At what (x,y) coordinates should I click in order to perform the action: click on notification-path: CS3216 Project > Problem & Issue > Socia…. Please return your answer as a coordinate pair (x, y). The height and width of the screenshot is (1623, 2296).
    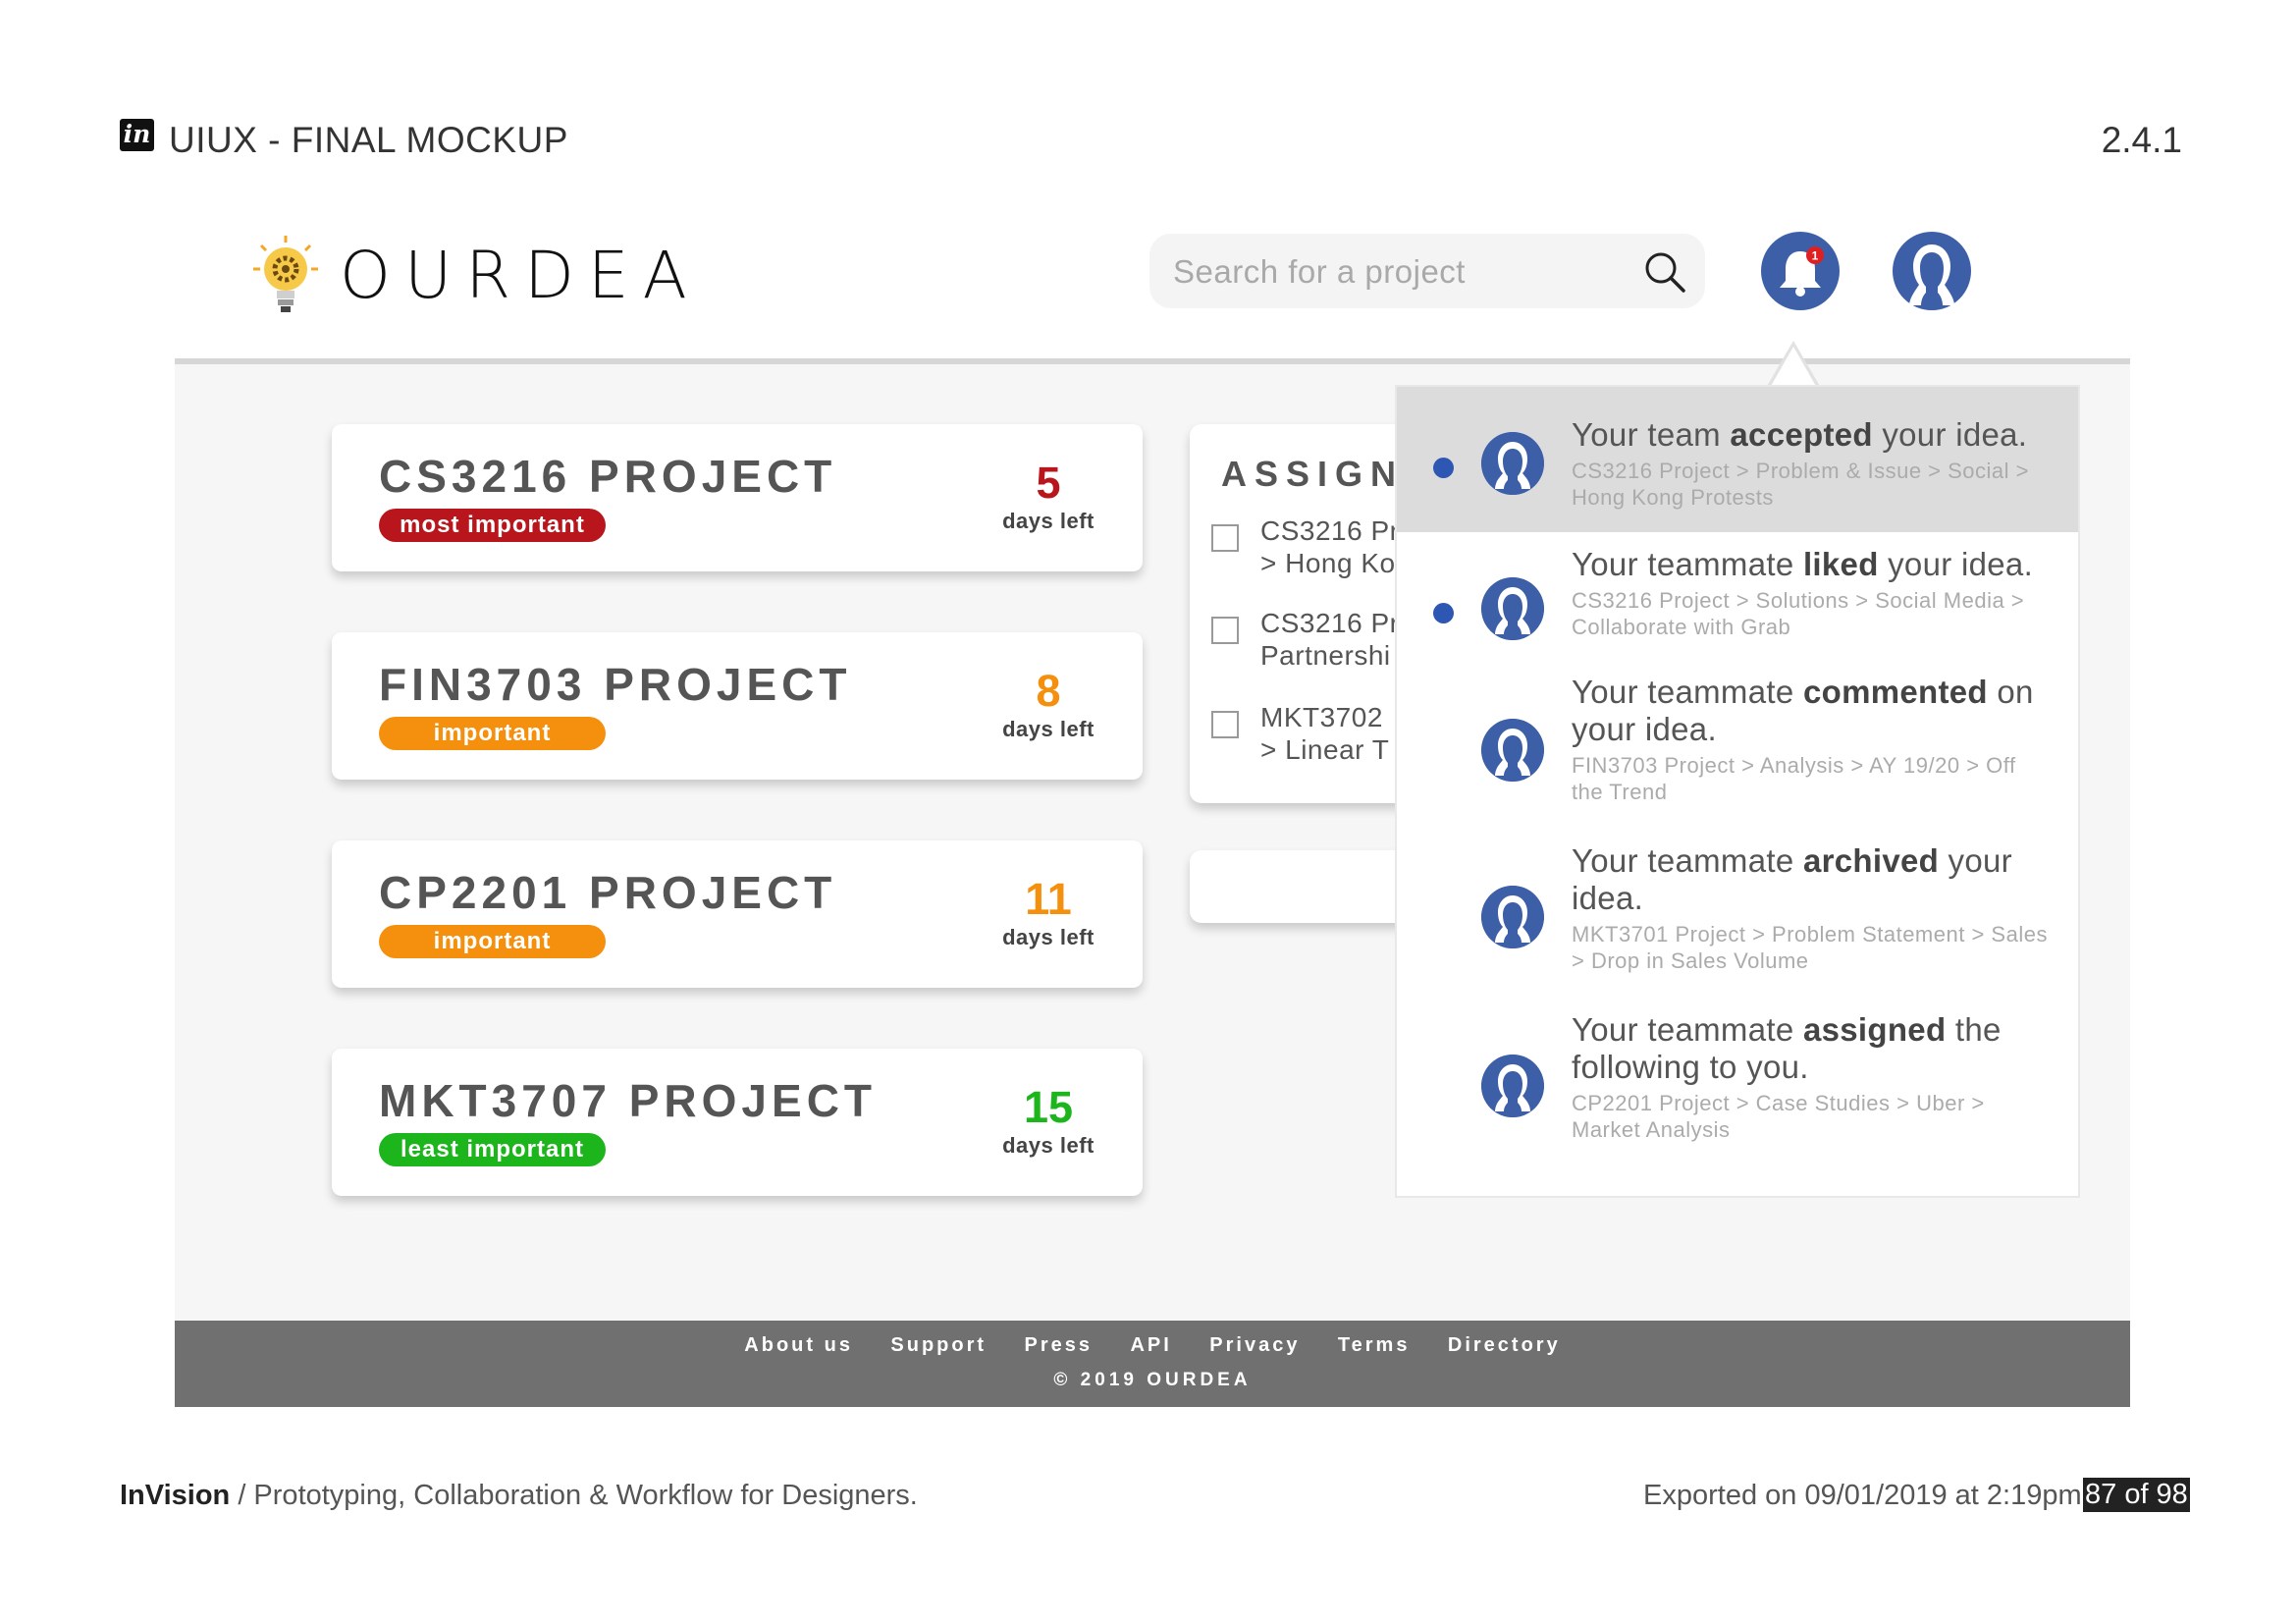
    Looking at the image, I should click on (1813, 484).